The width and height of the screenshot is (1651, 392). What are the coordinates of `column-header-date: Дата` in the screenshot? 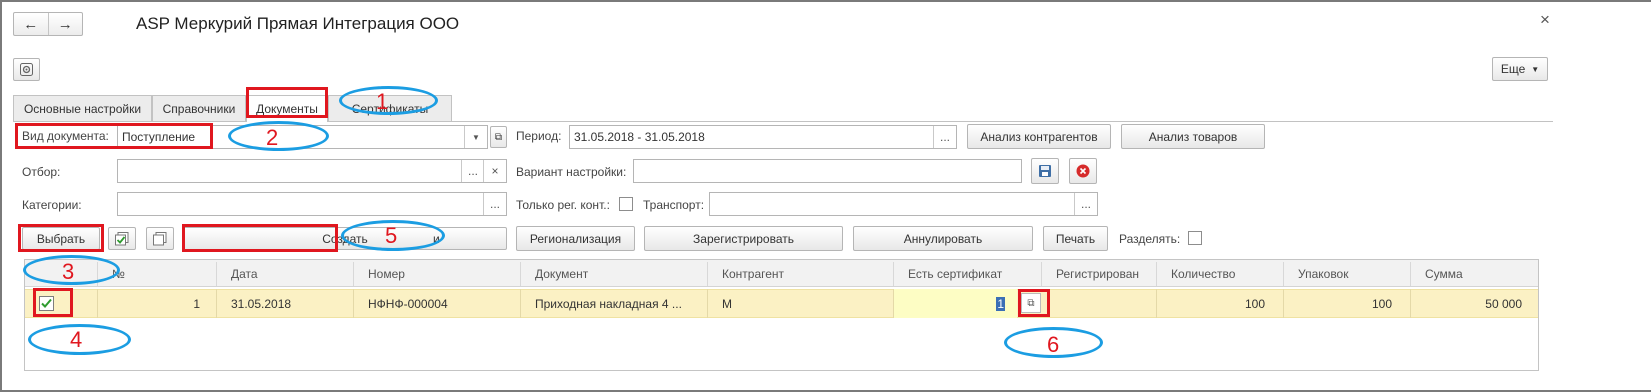 It's located at (285, 274).